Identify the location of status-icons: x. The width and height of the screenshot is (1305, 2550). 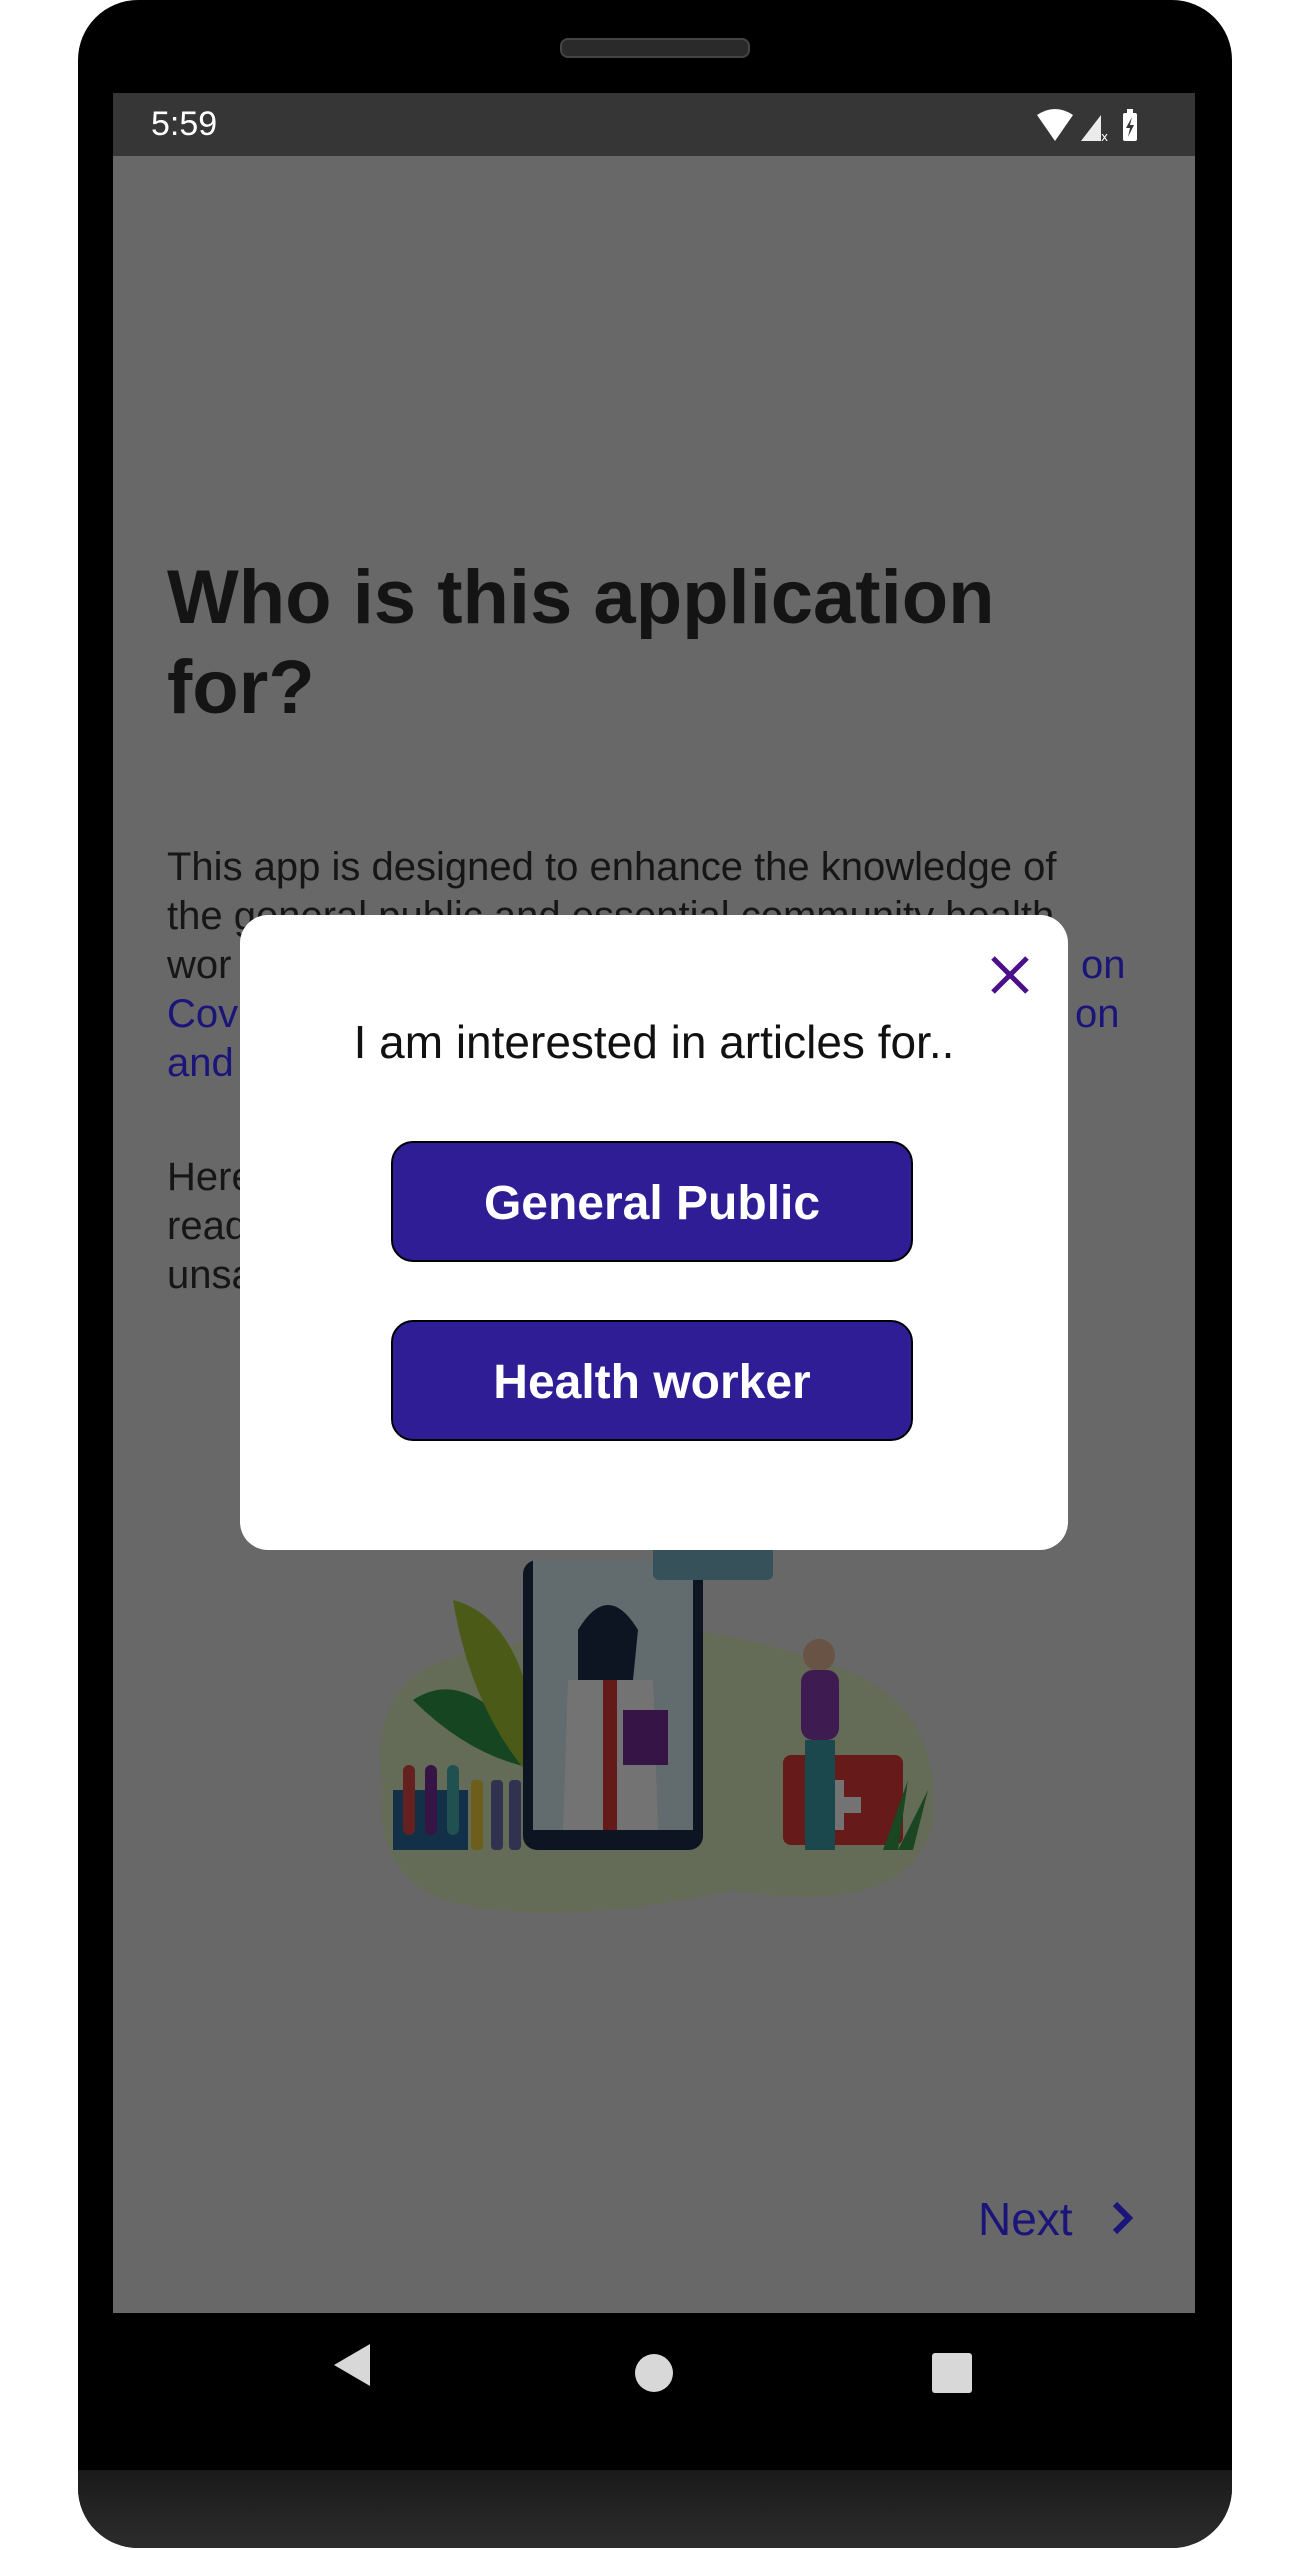
(1087, 126).